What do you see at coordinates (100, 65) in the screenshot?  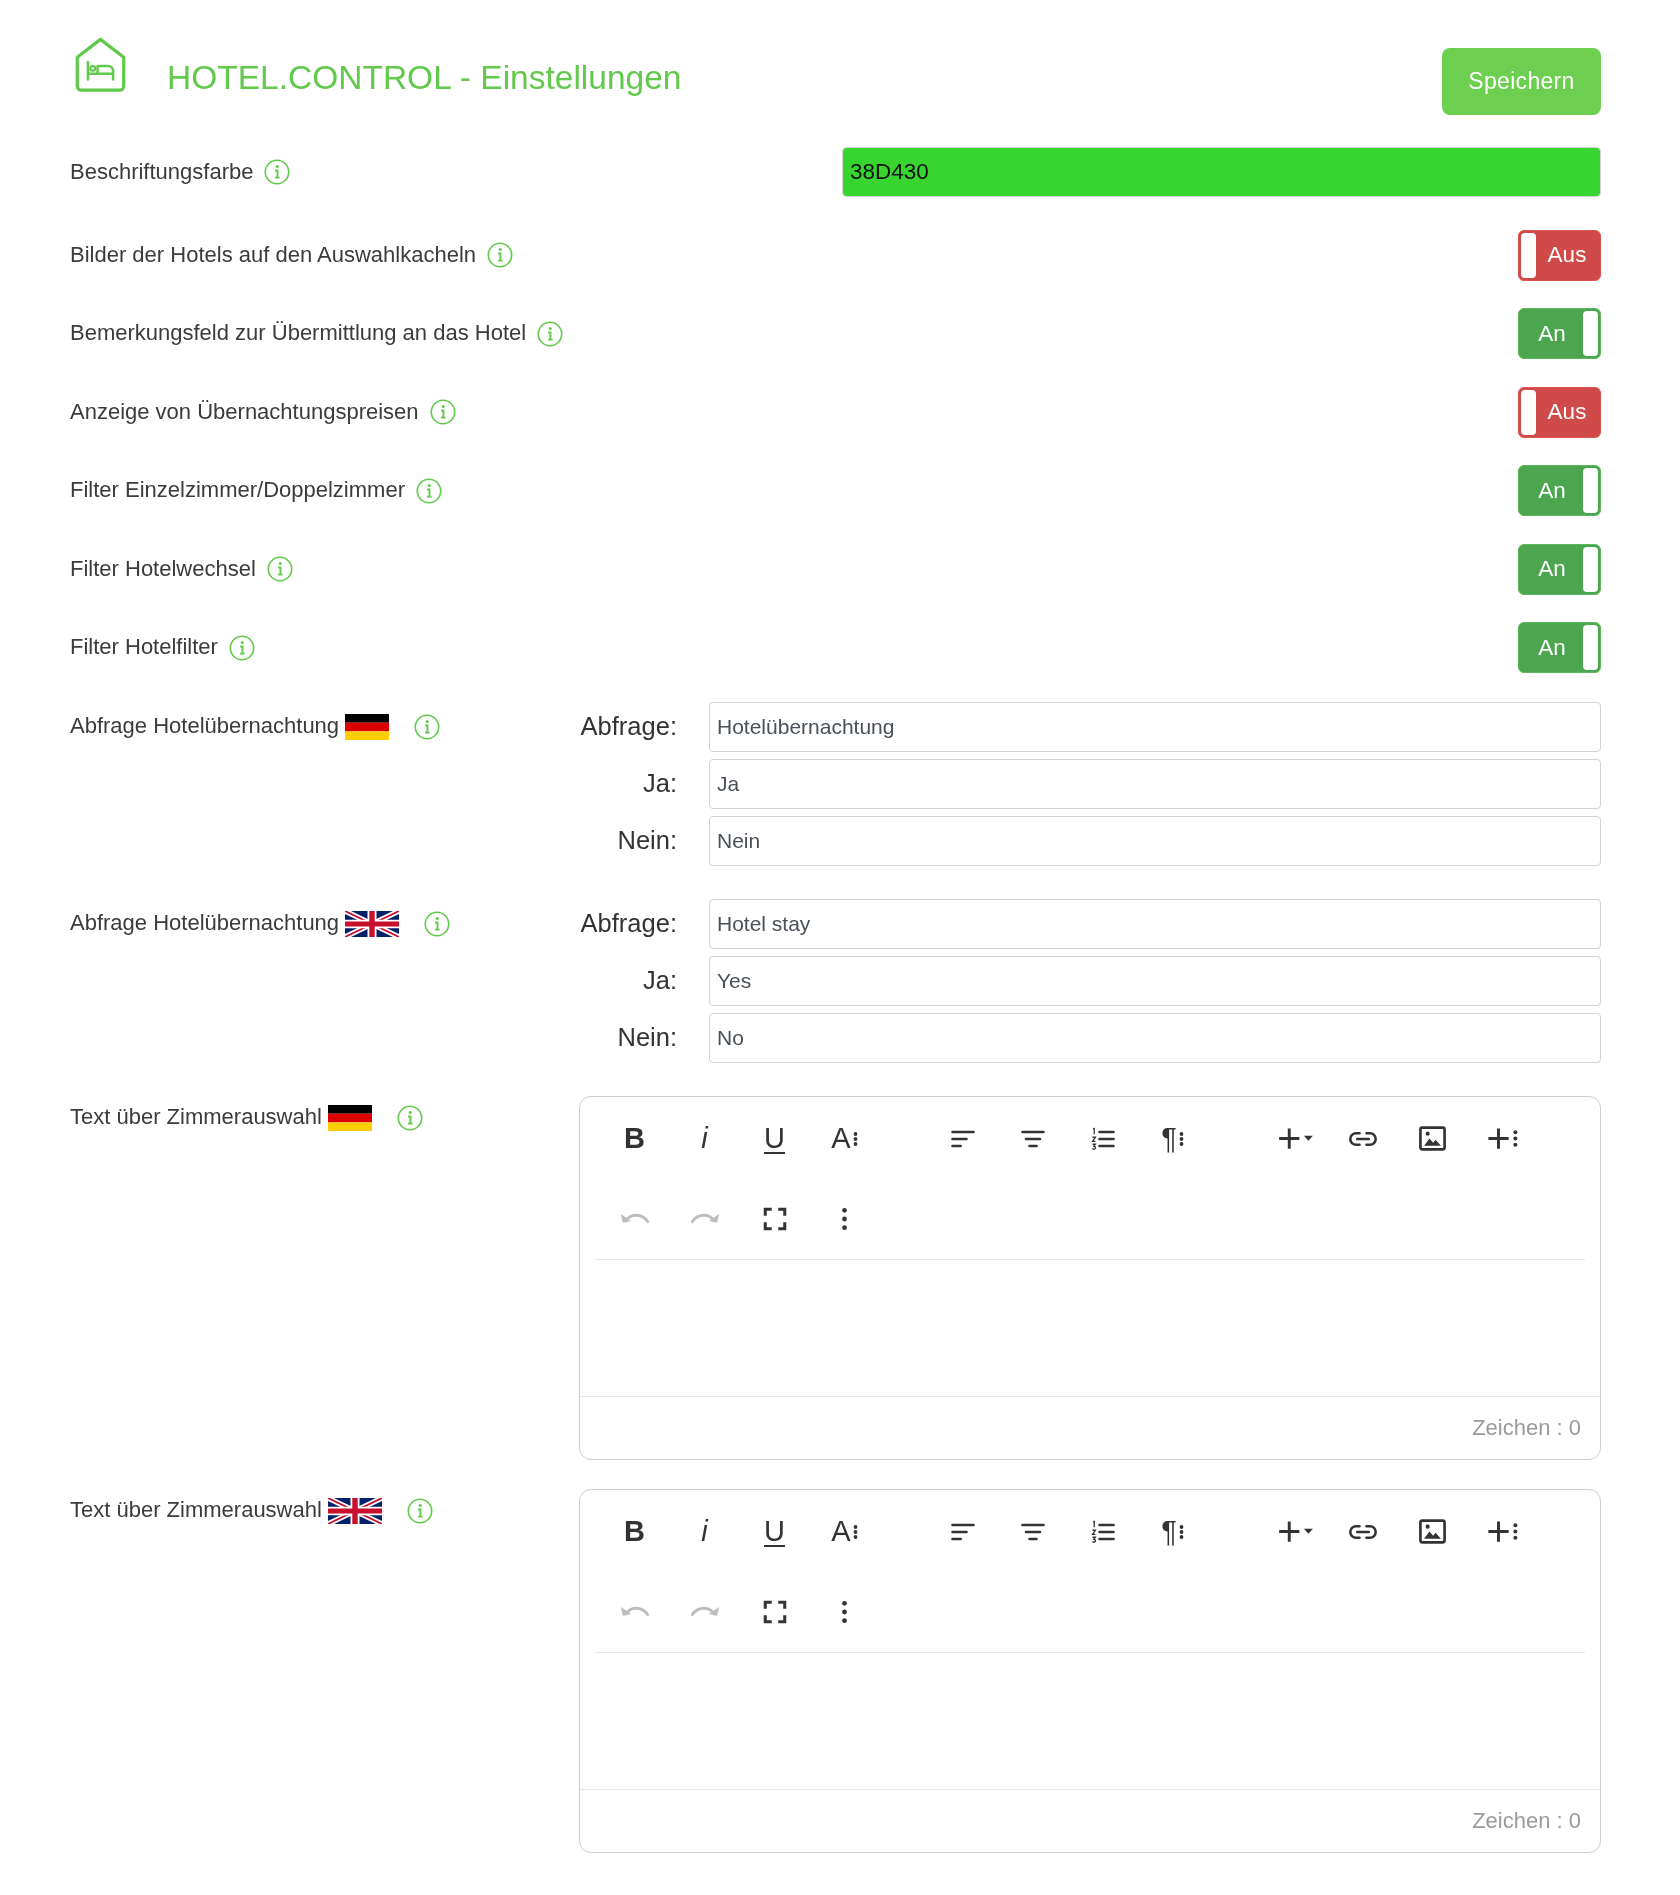 I see `house-bed-icon` at bounding box center [100, 65].